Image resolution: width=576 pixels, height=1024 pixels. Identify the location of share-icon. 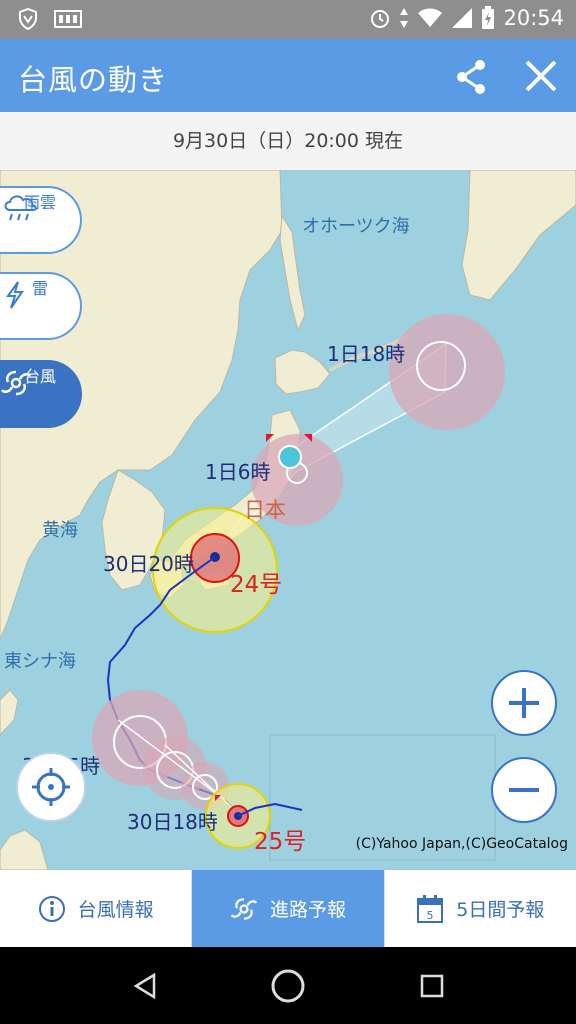
(472, 77).